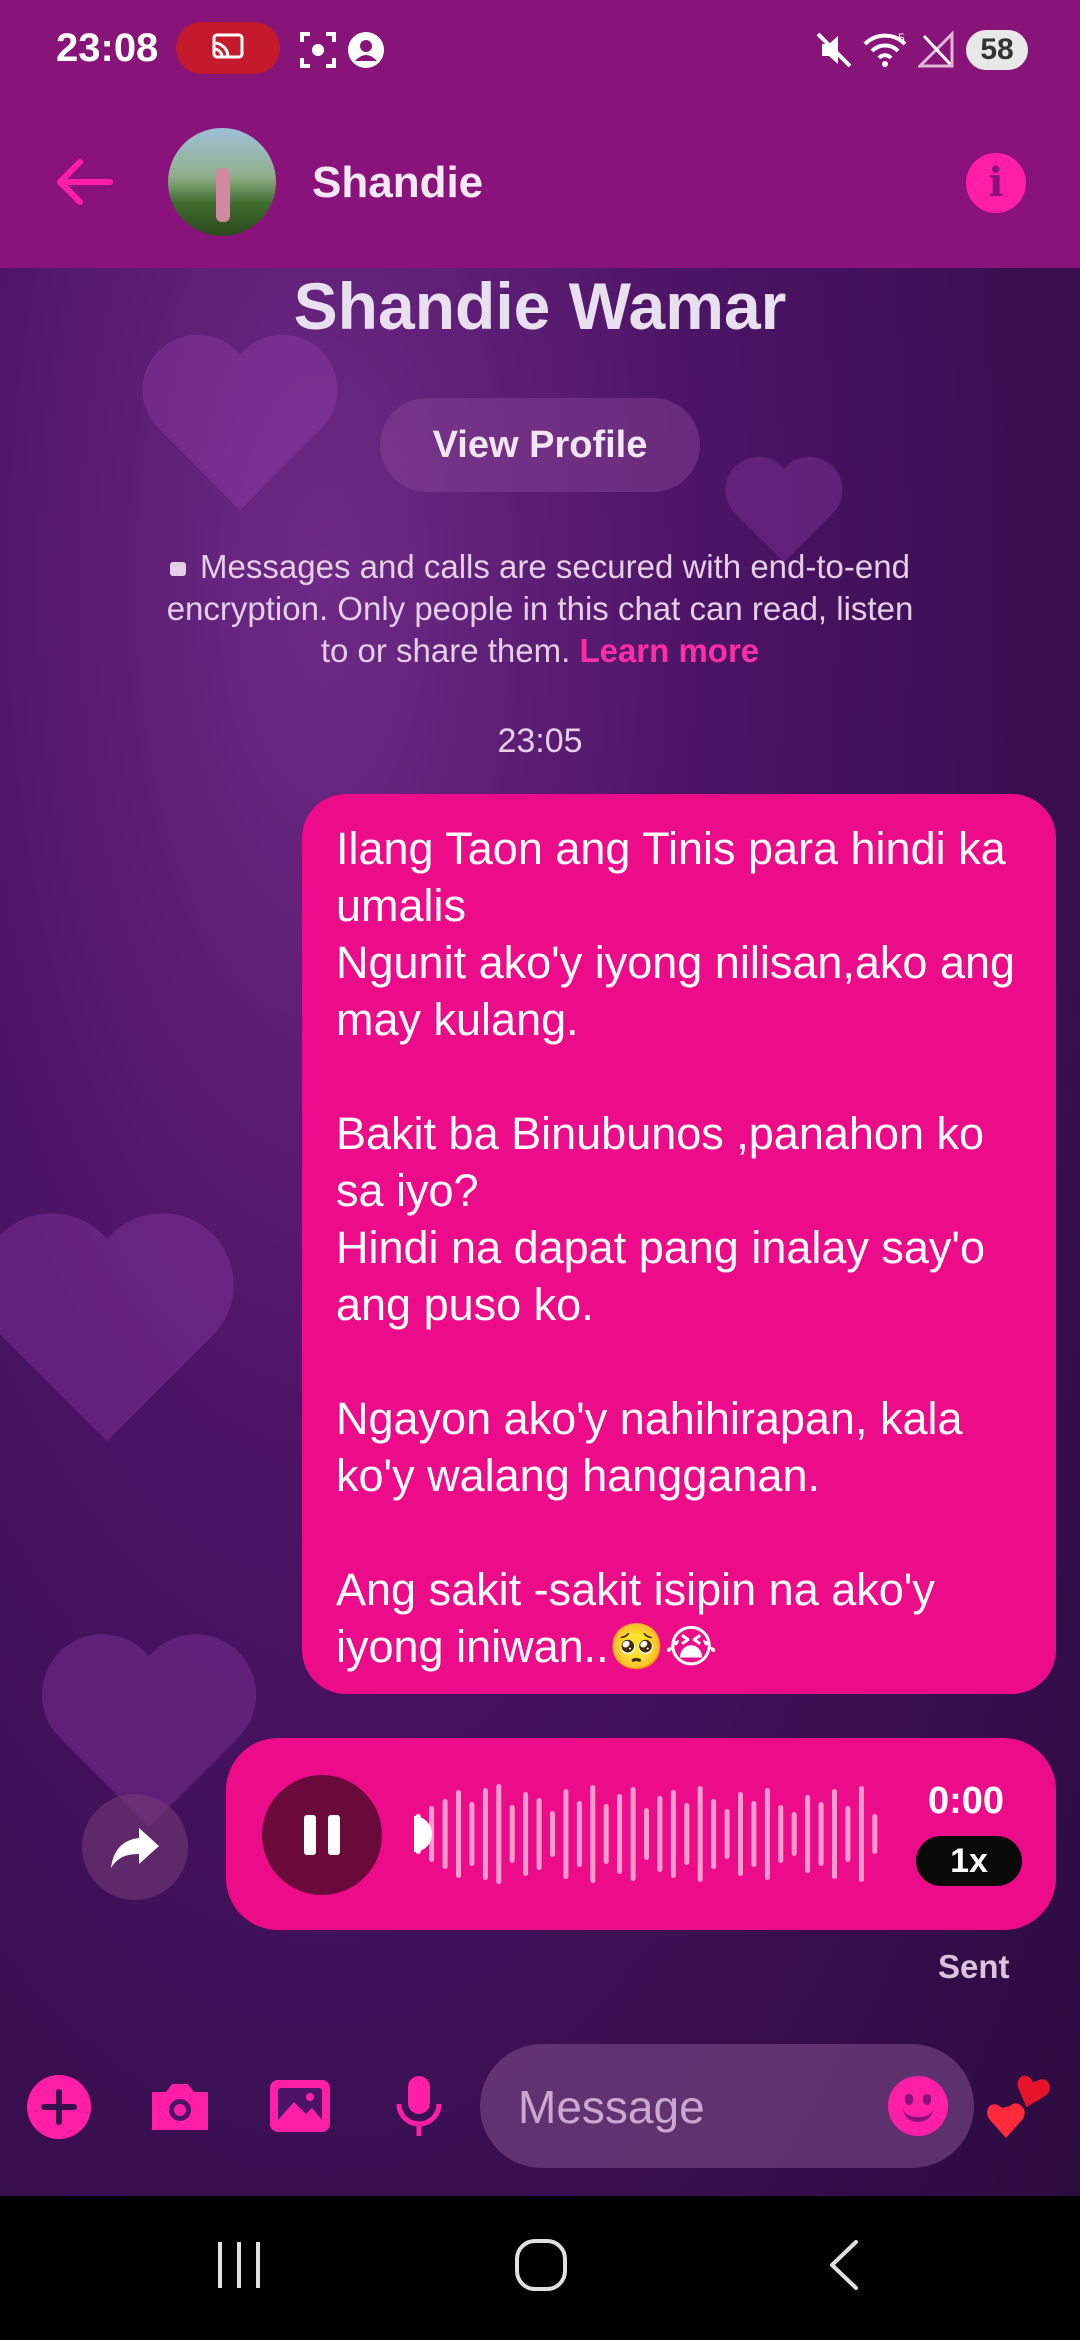 The width and height of the screenshot is (1080, 2340). Describe the element at coordinates (844, 2265) in the screenshot. I see `back-icon` at that location.